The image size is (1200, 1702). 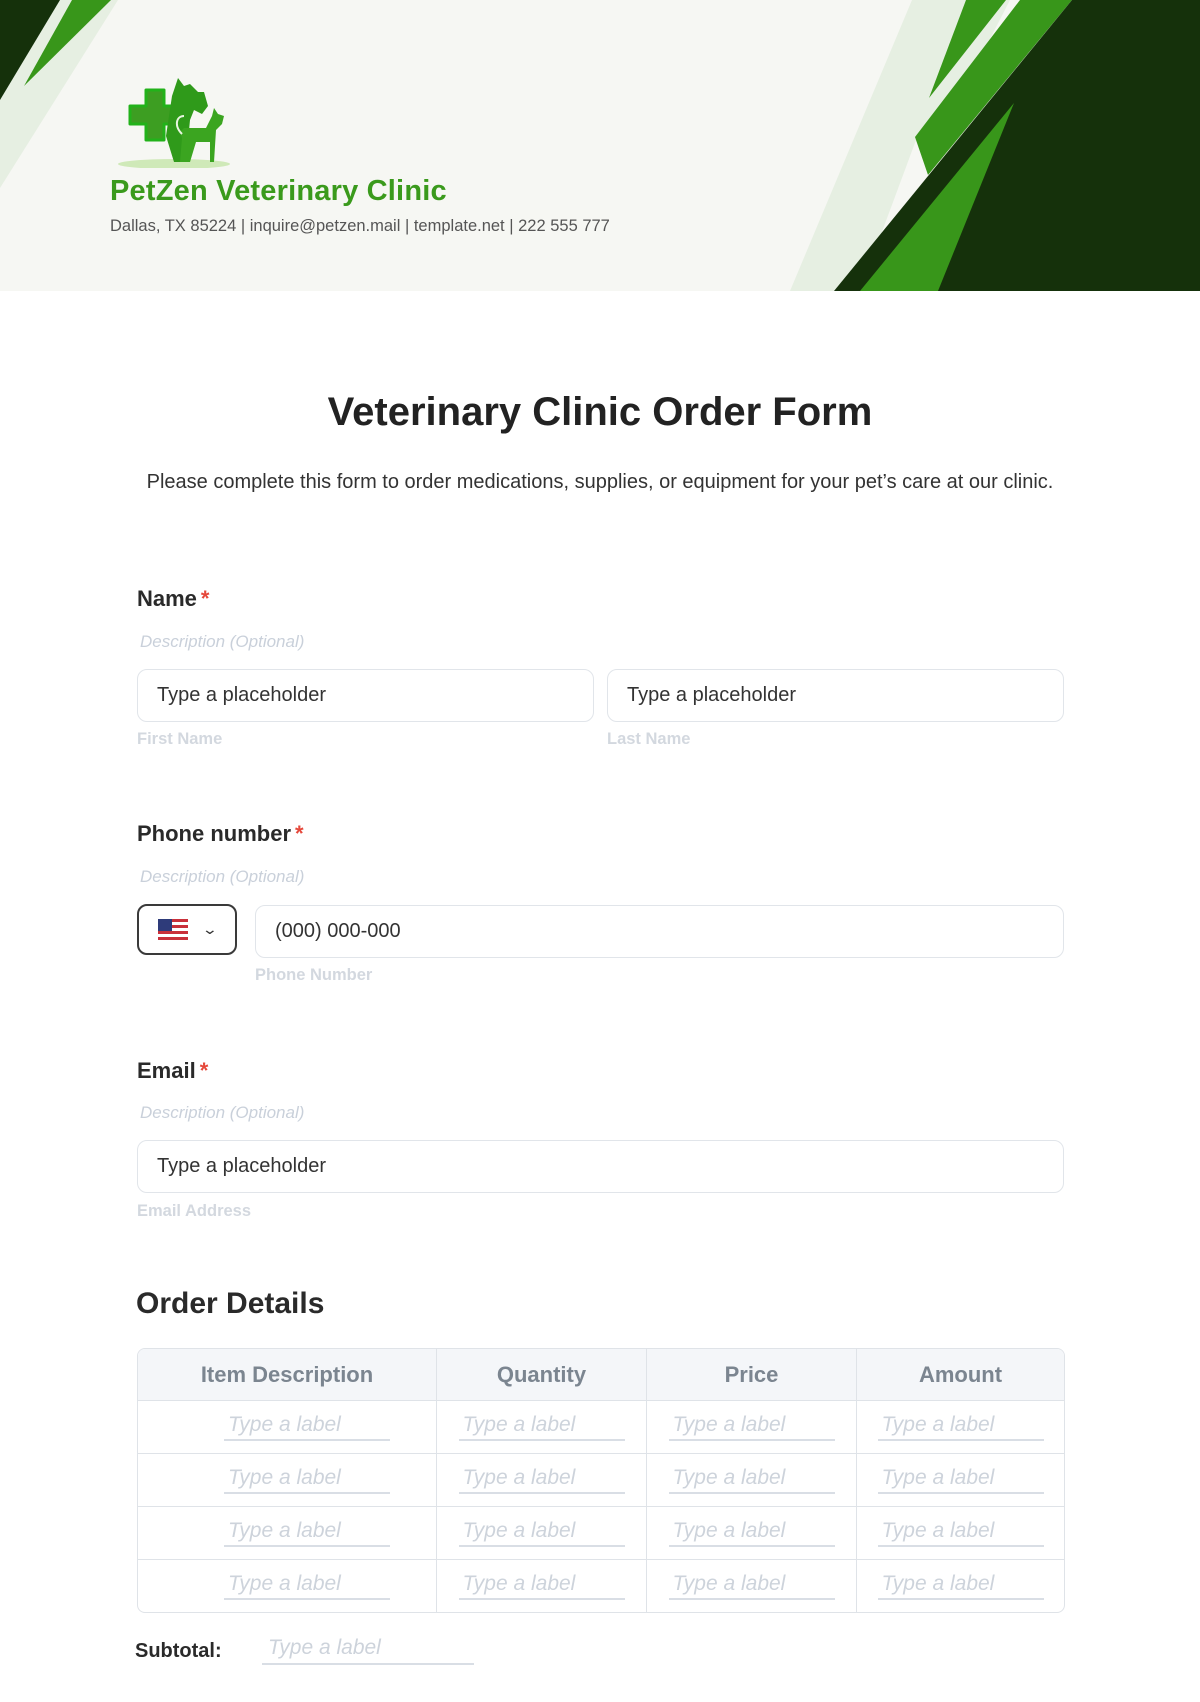 What do you see at coordinates (180, 739) in the screenshot?
I see `first-name-sublabel: First Name` at bounding box center [180, 739].